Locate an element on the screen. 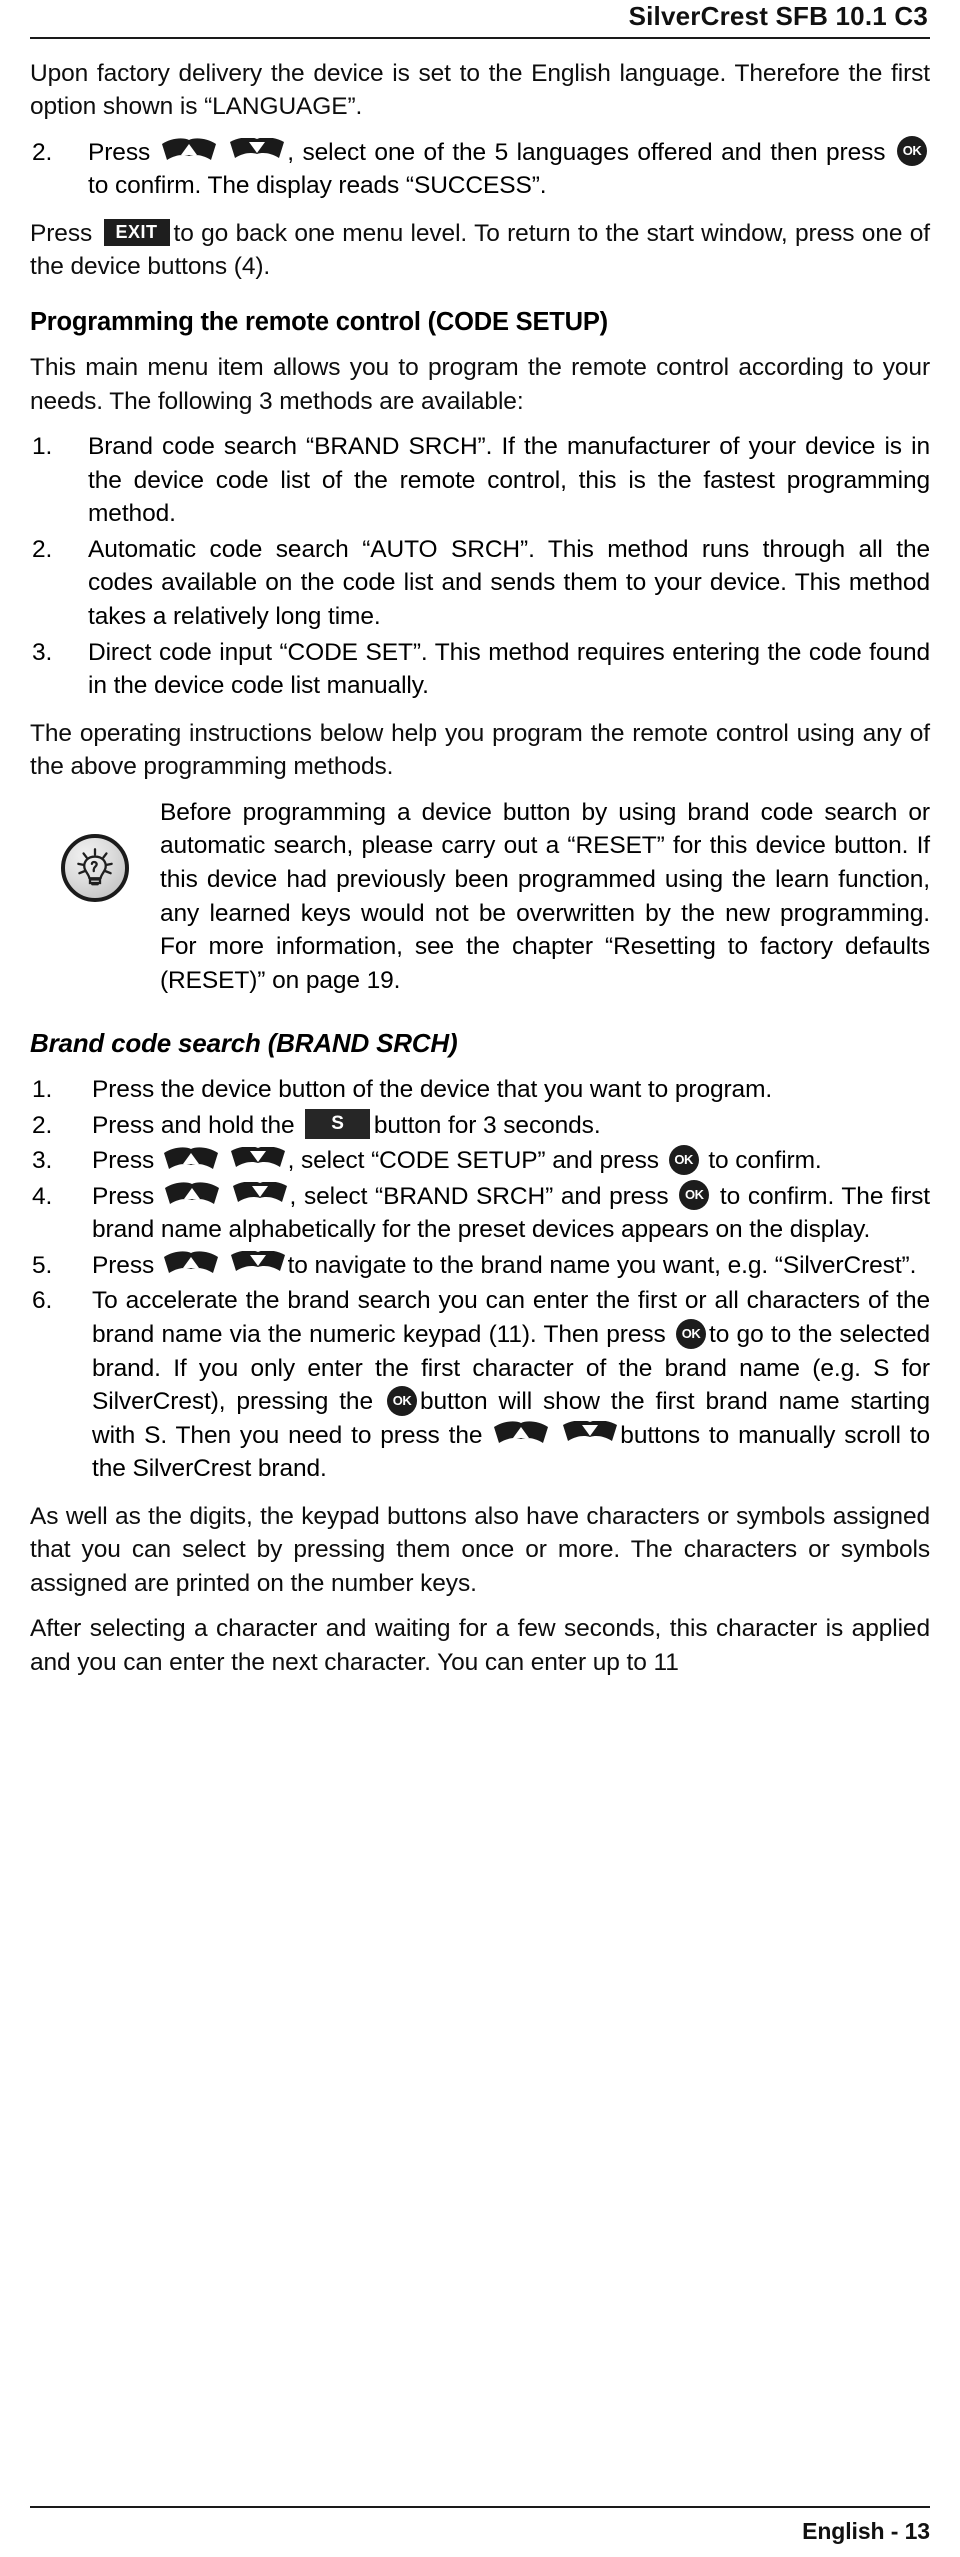  section-heading-brand-search: Brand code search (BRAND SRCH) is located at coordinates (244, 1043).